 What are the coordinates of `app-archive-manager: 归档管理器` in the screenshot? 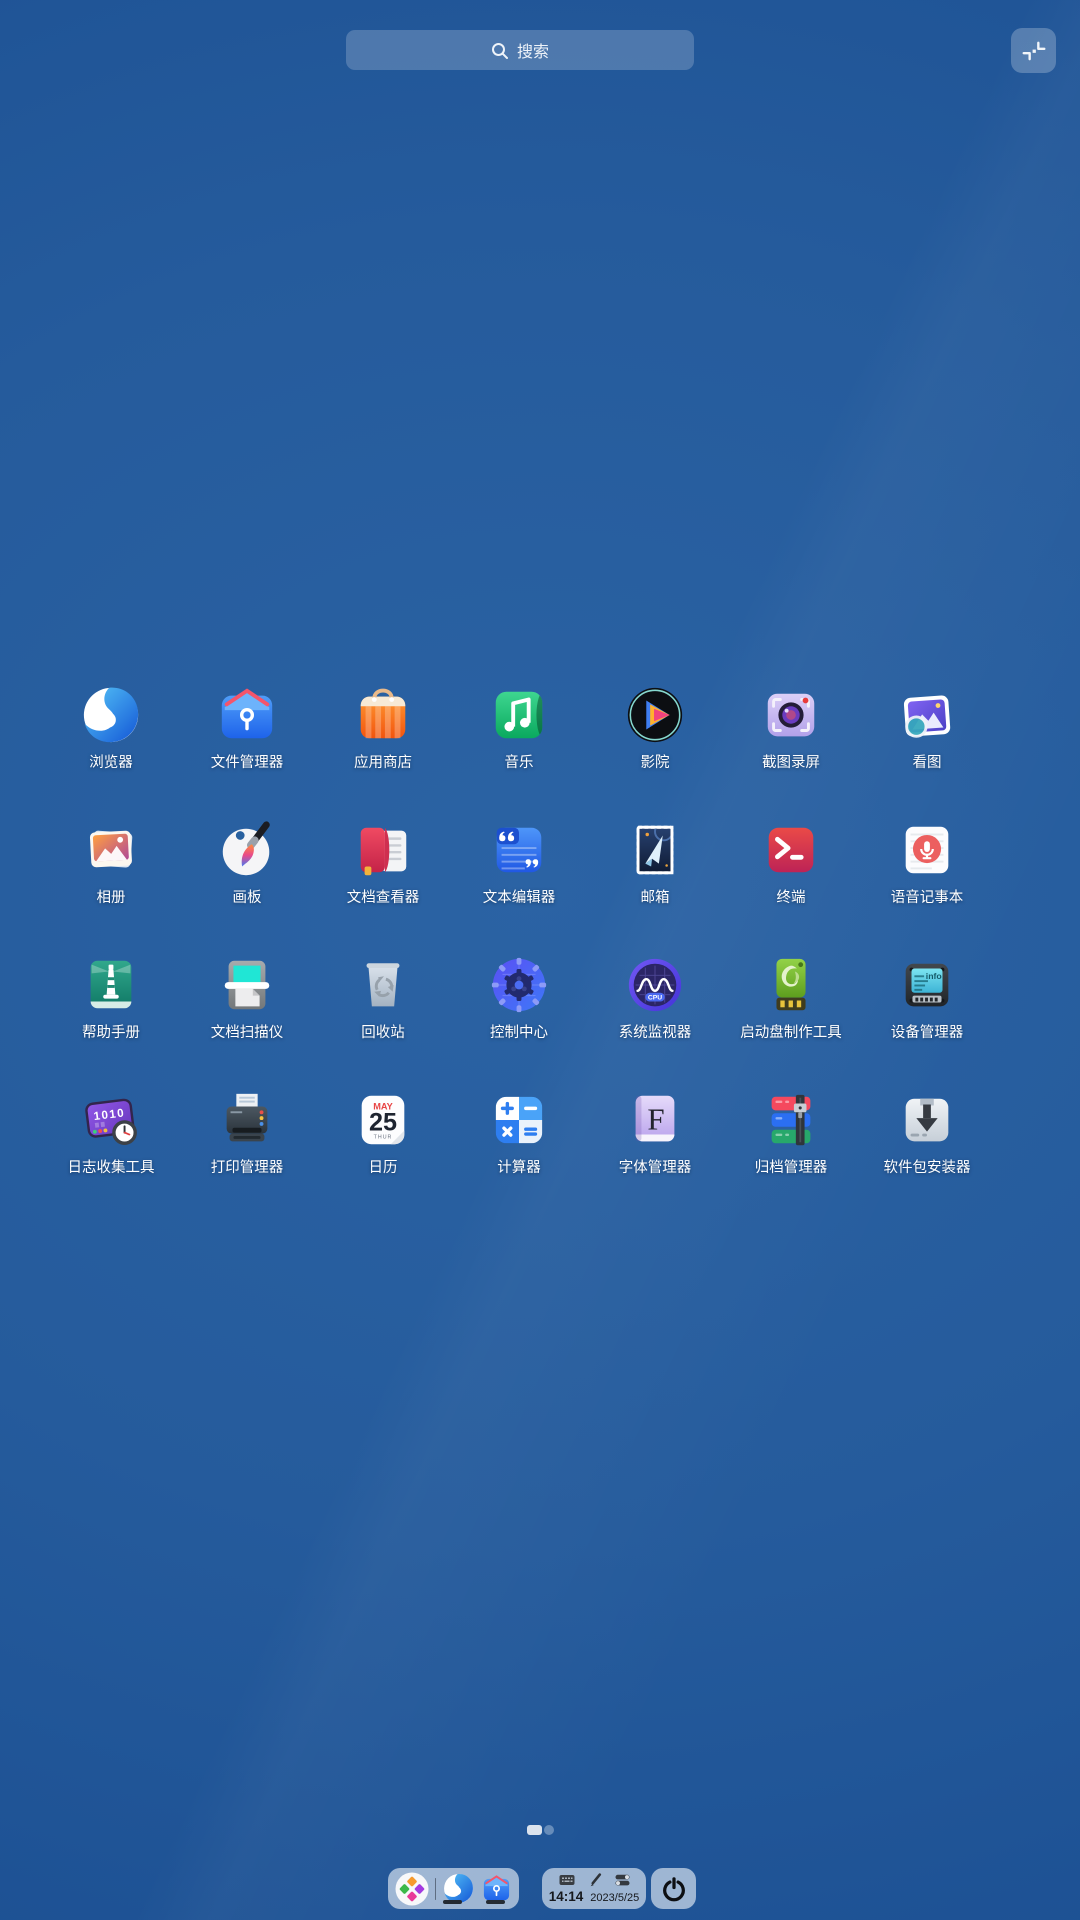 It's located at (791, 1120).